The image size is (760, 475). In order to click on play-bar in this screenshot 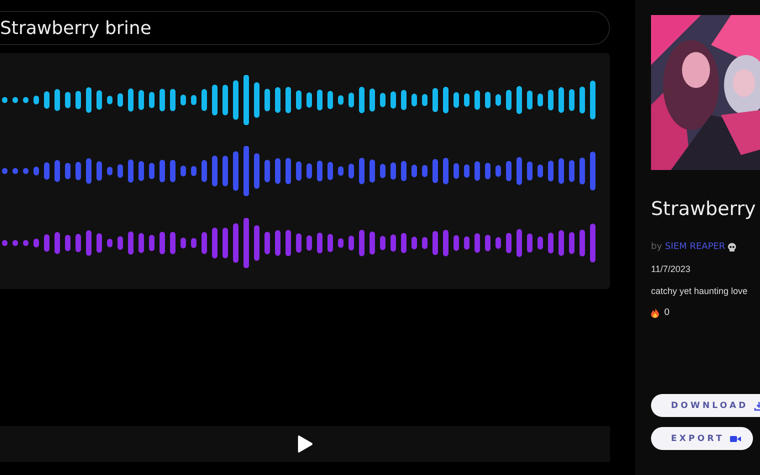, I will do `click(305, 444)`.